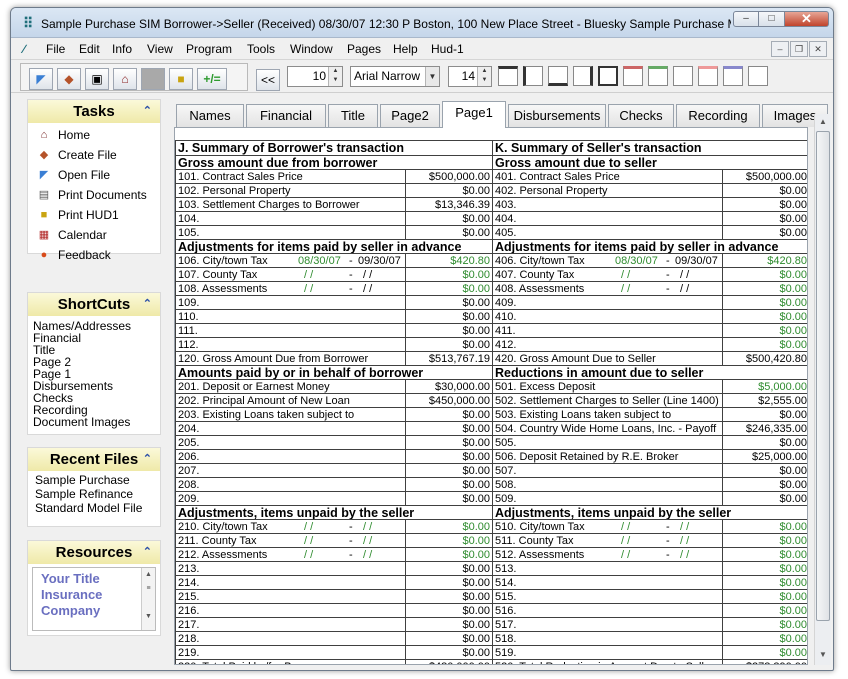 This screenshot has width=848, height=679. Describe the element at coordinates (290, 316) in the screenshot. I see `line-description: 110.` at that location.